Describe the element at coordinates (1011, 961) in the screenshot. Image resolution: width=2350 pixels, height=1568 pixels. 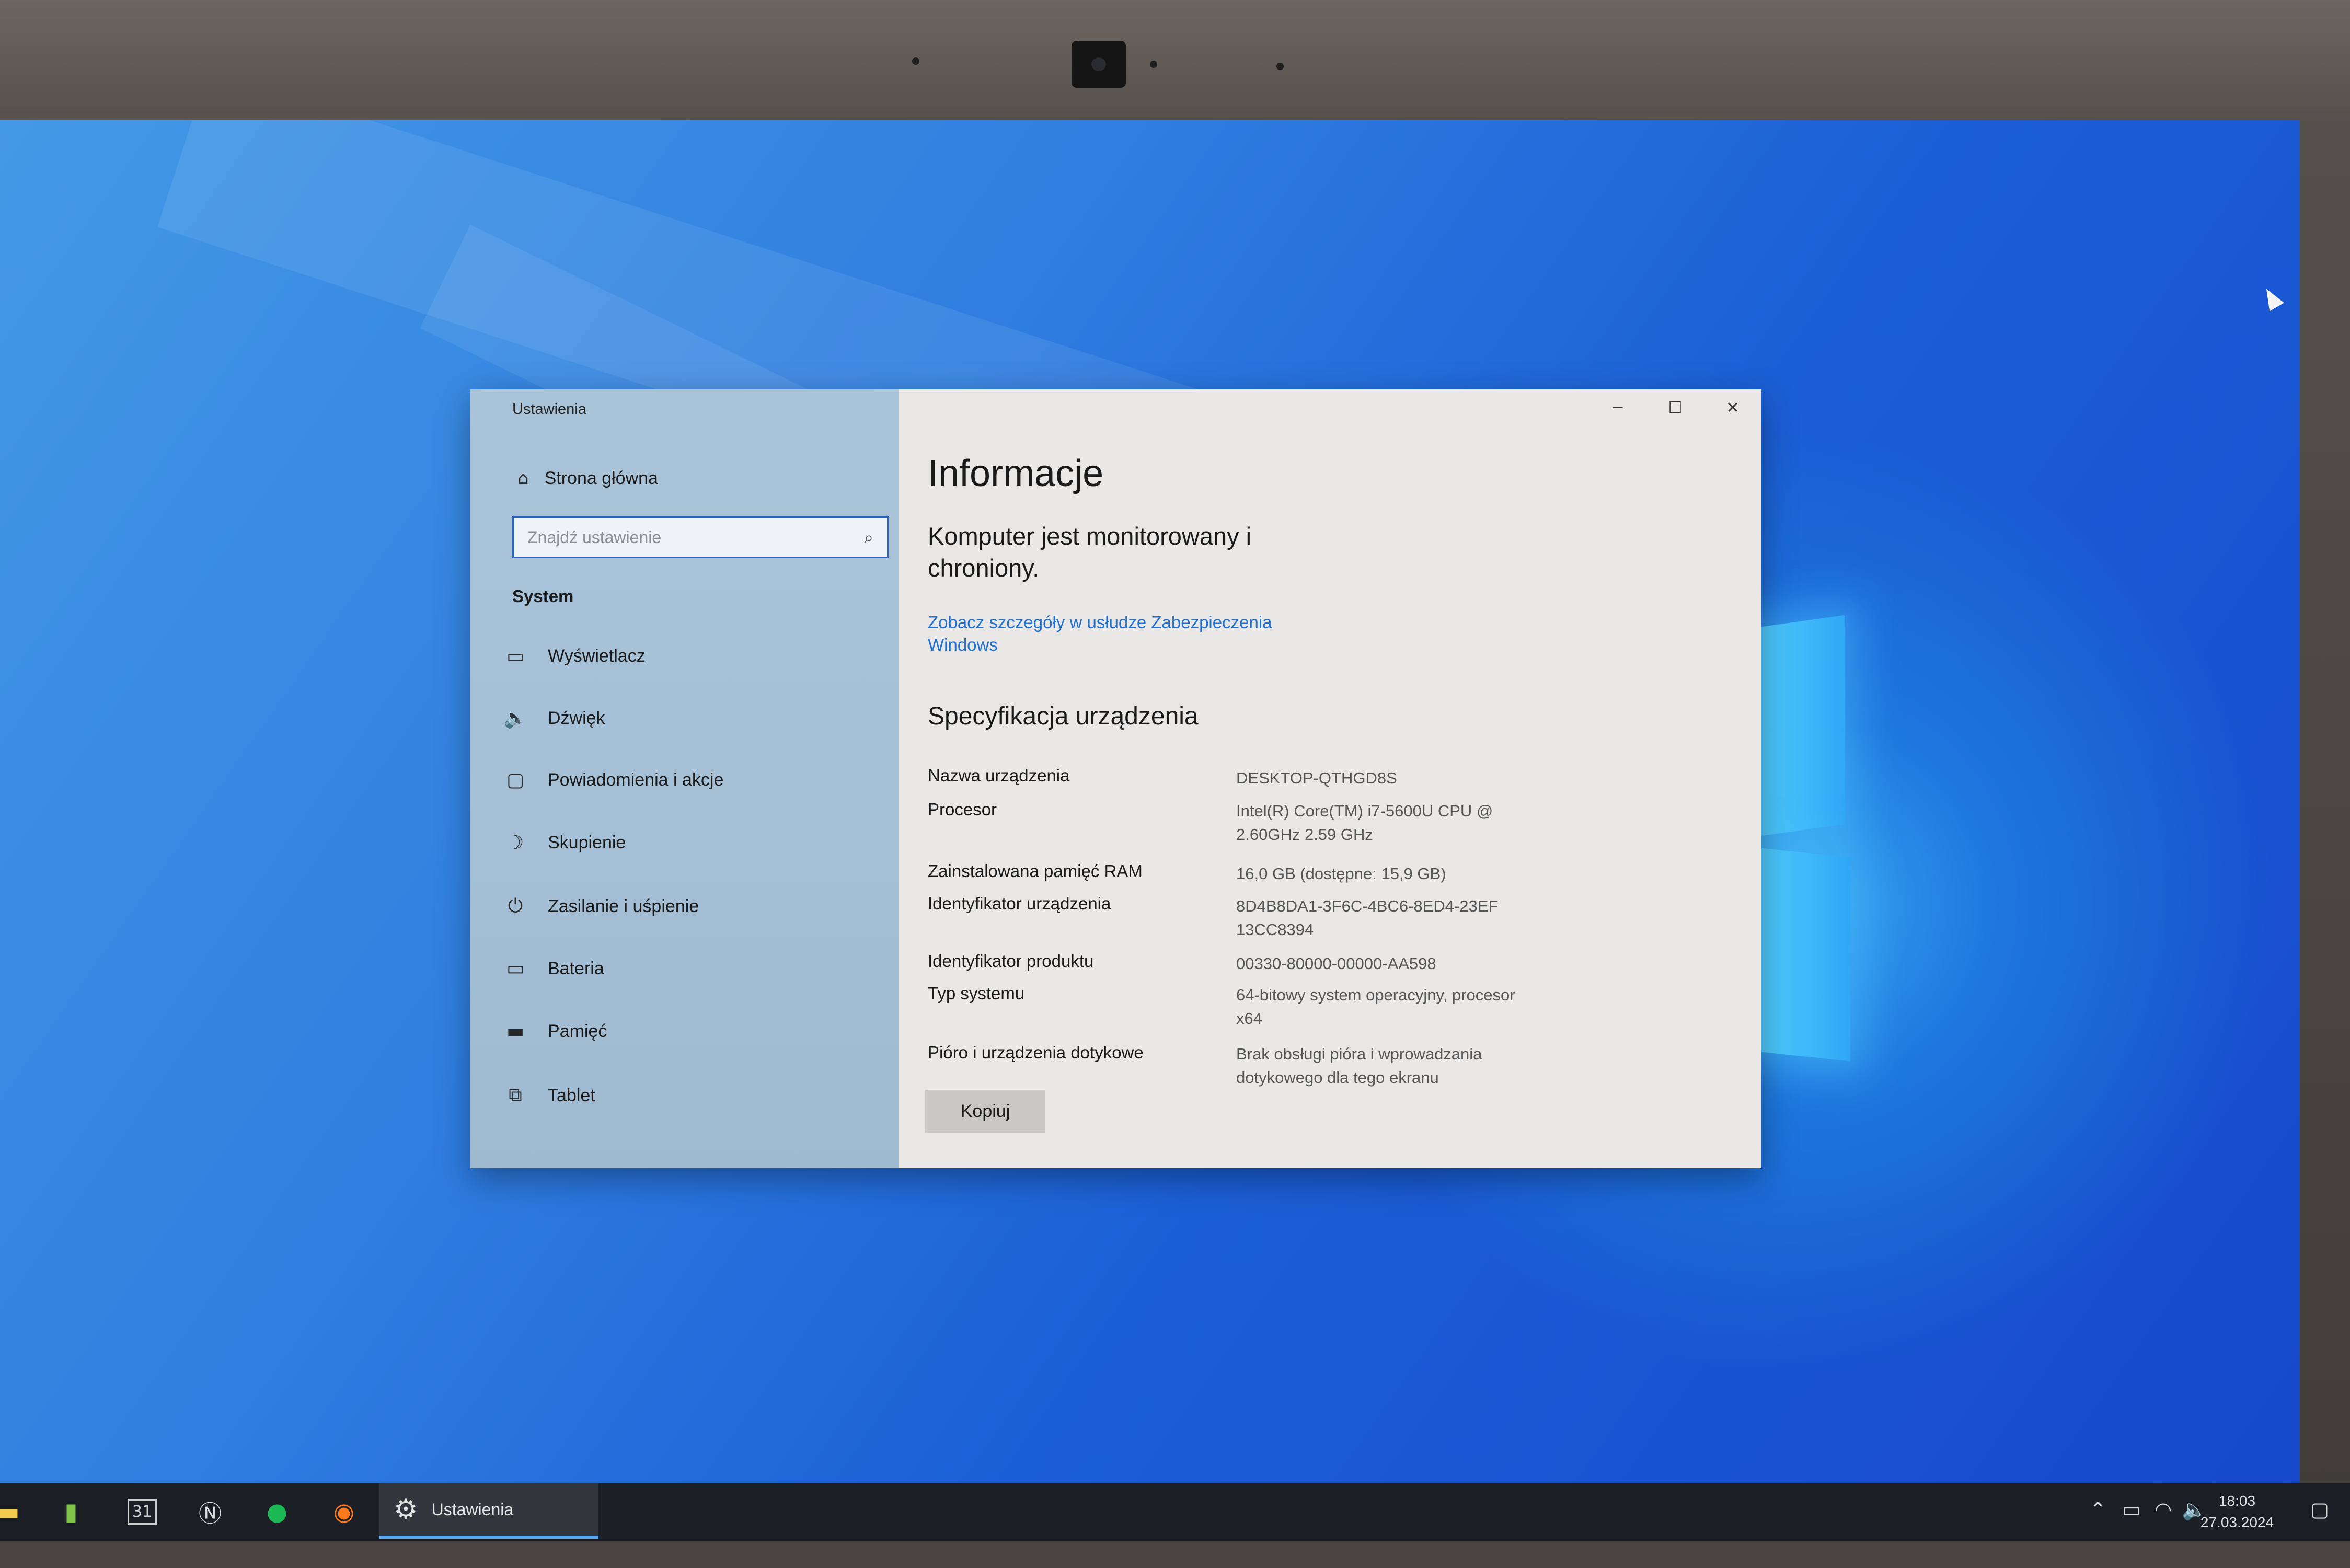
I see `spec-label: Identyfikator produktu` at that location.